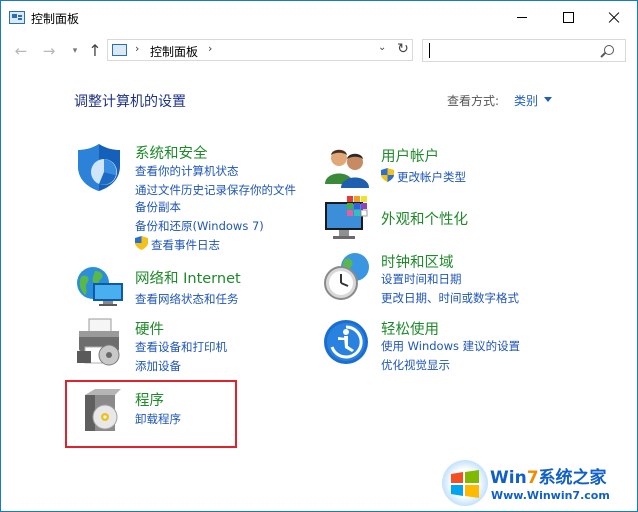 The image size is (638, 512). Describe the element at coordinates (410, 155) in the screenshot. I see `category-user-accounts: 用户帐户` at that location.